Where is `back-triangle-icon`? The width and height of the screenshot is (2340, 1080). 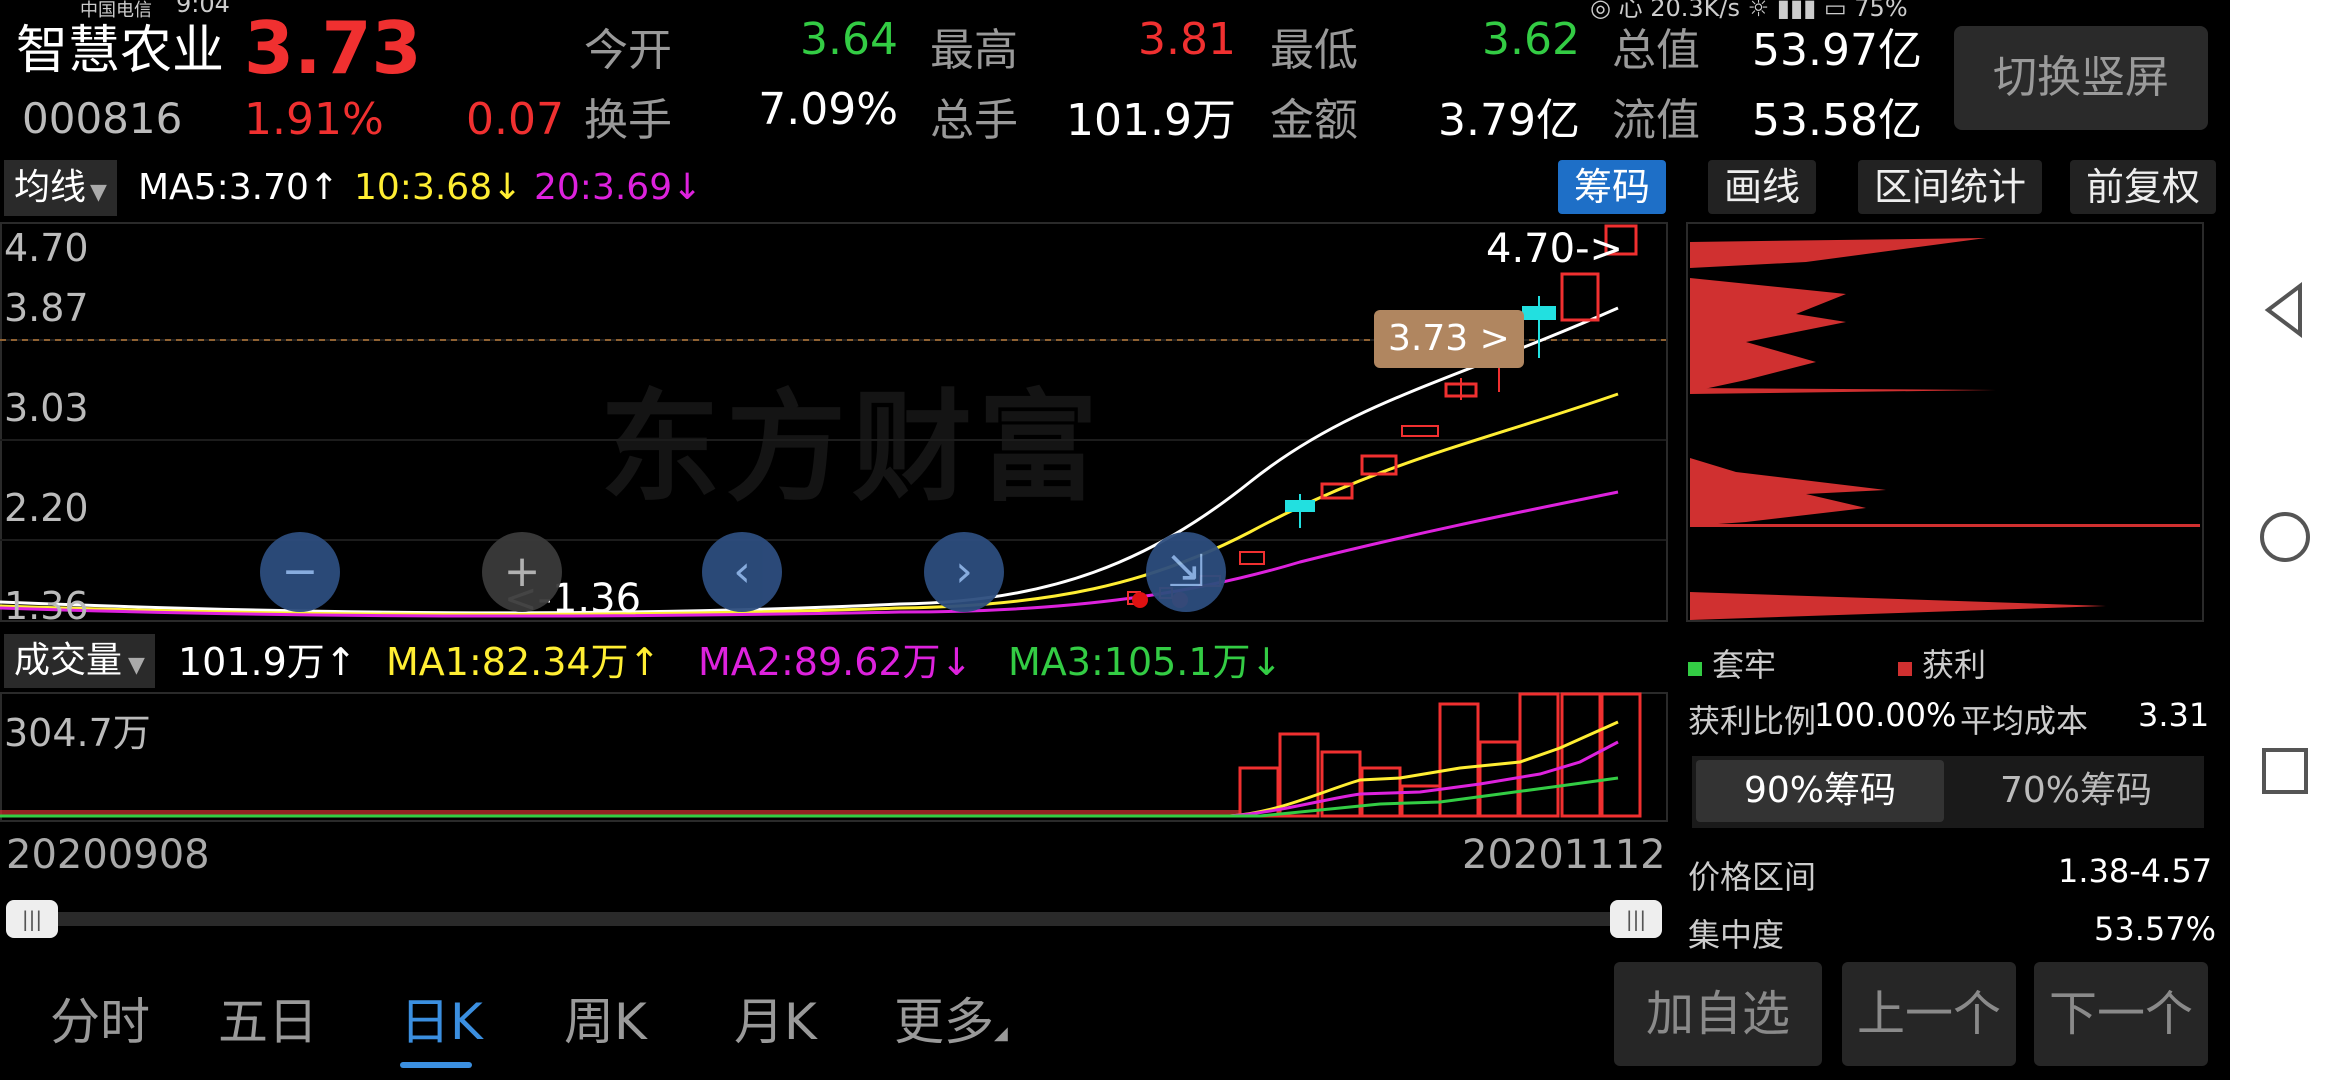 back-triangle-icon is located at coordinates (2284, 310).